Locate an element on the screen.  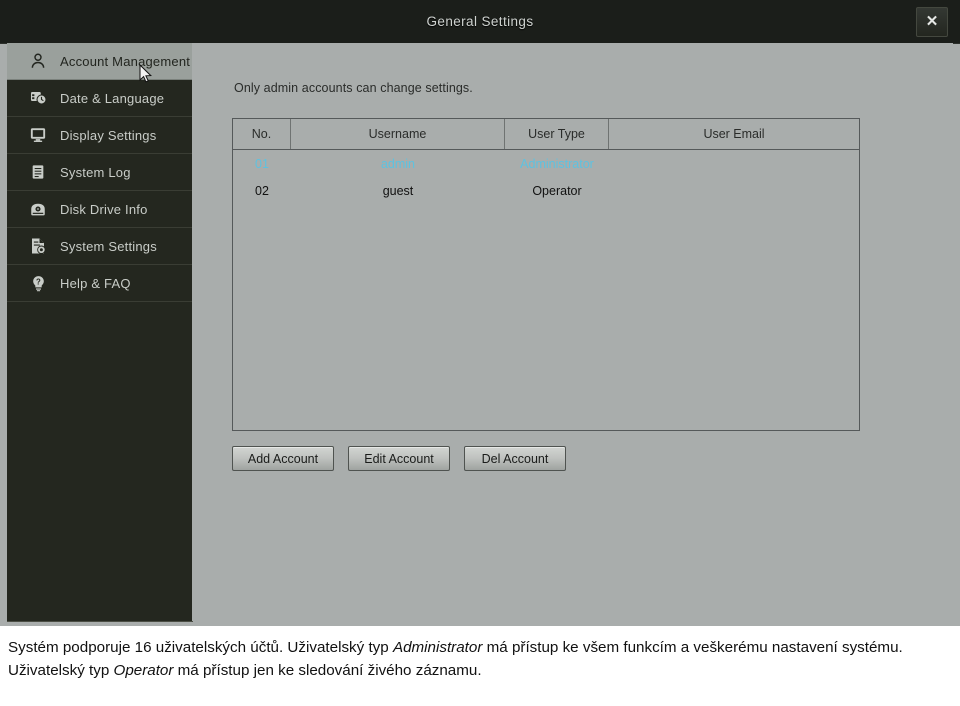
sidebar-item-label: Disk Drive Info is located at coordinates (104, 209).